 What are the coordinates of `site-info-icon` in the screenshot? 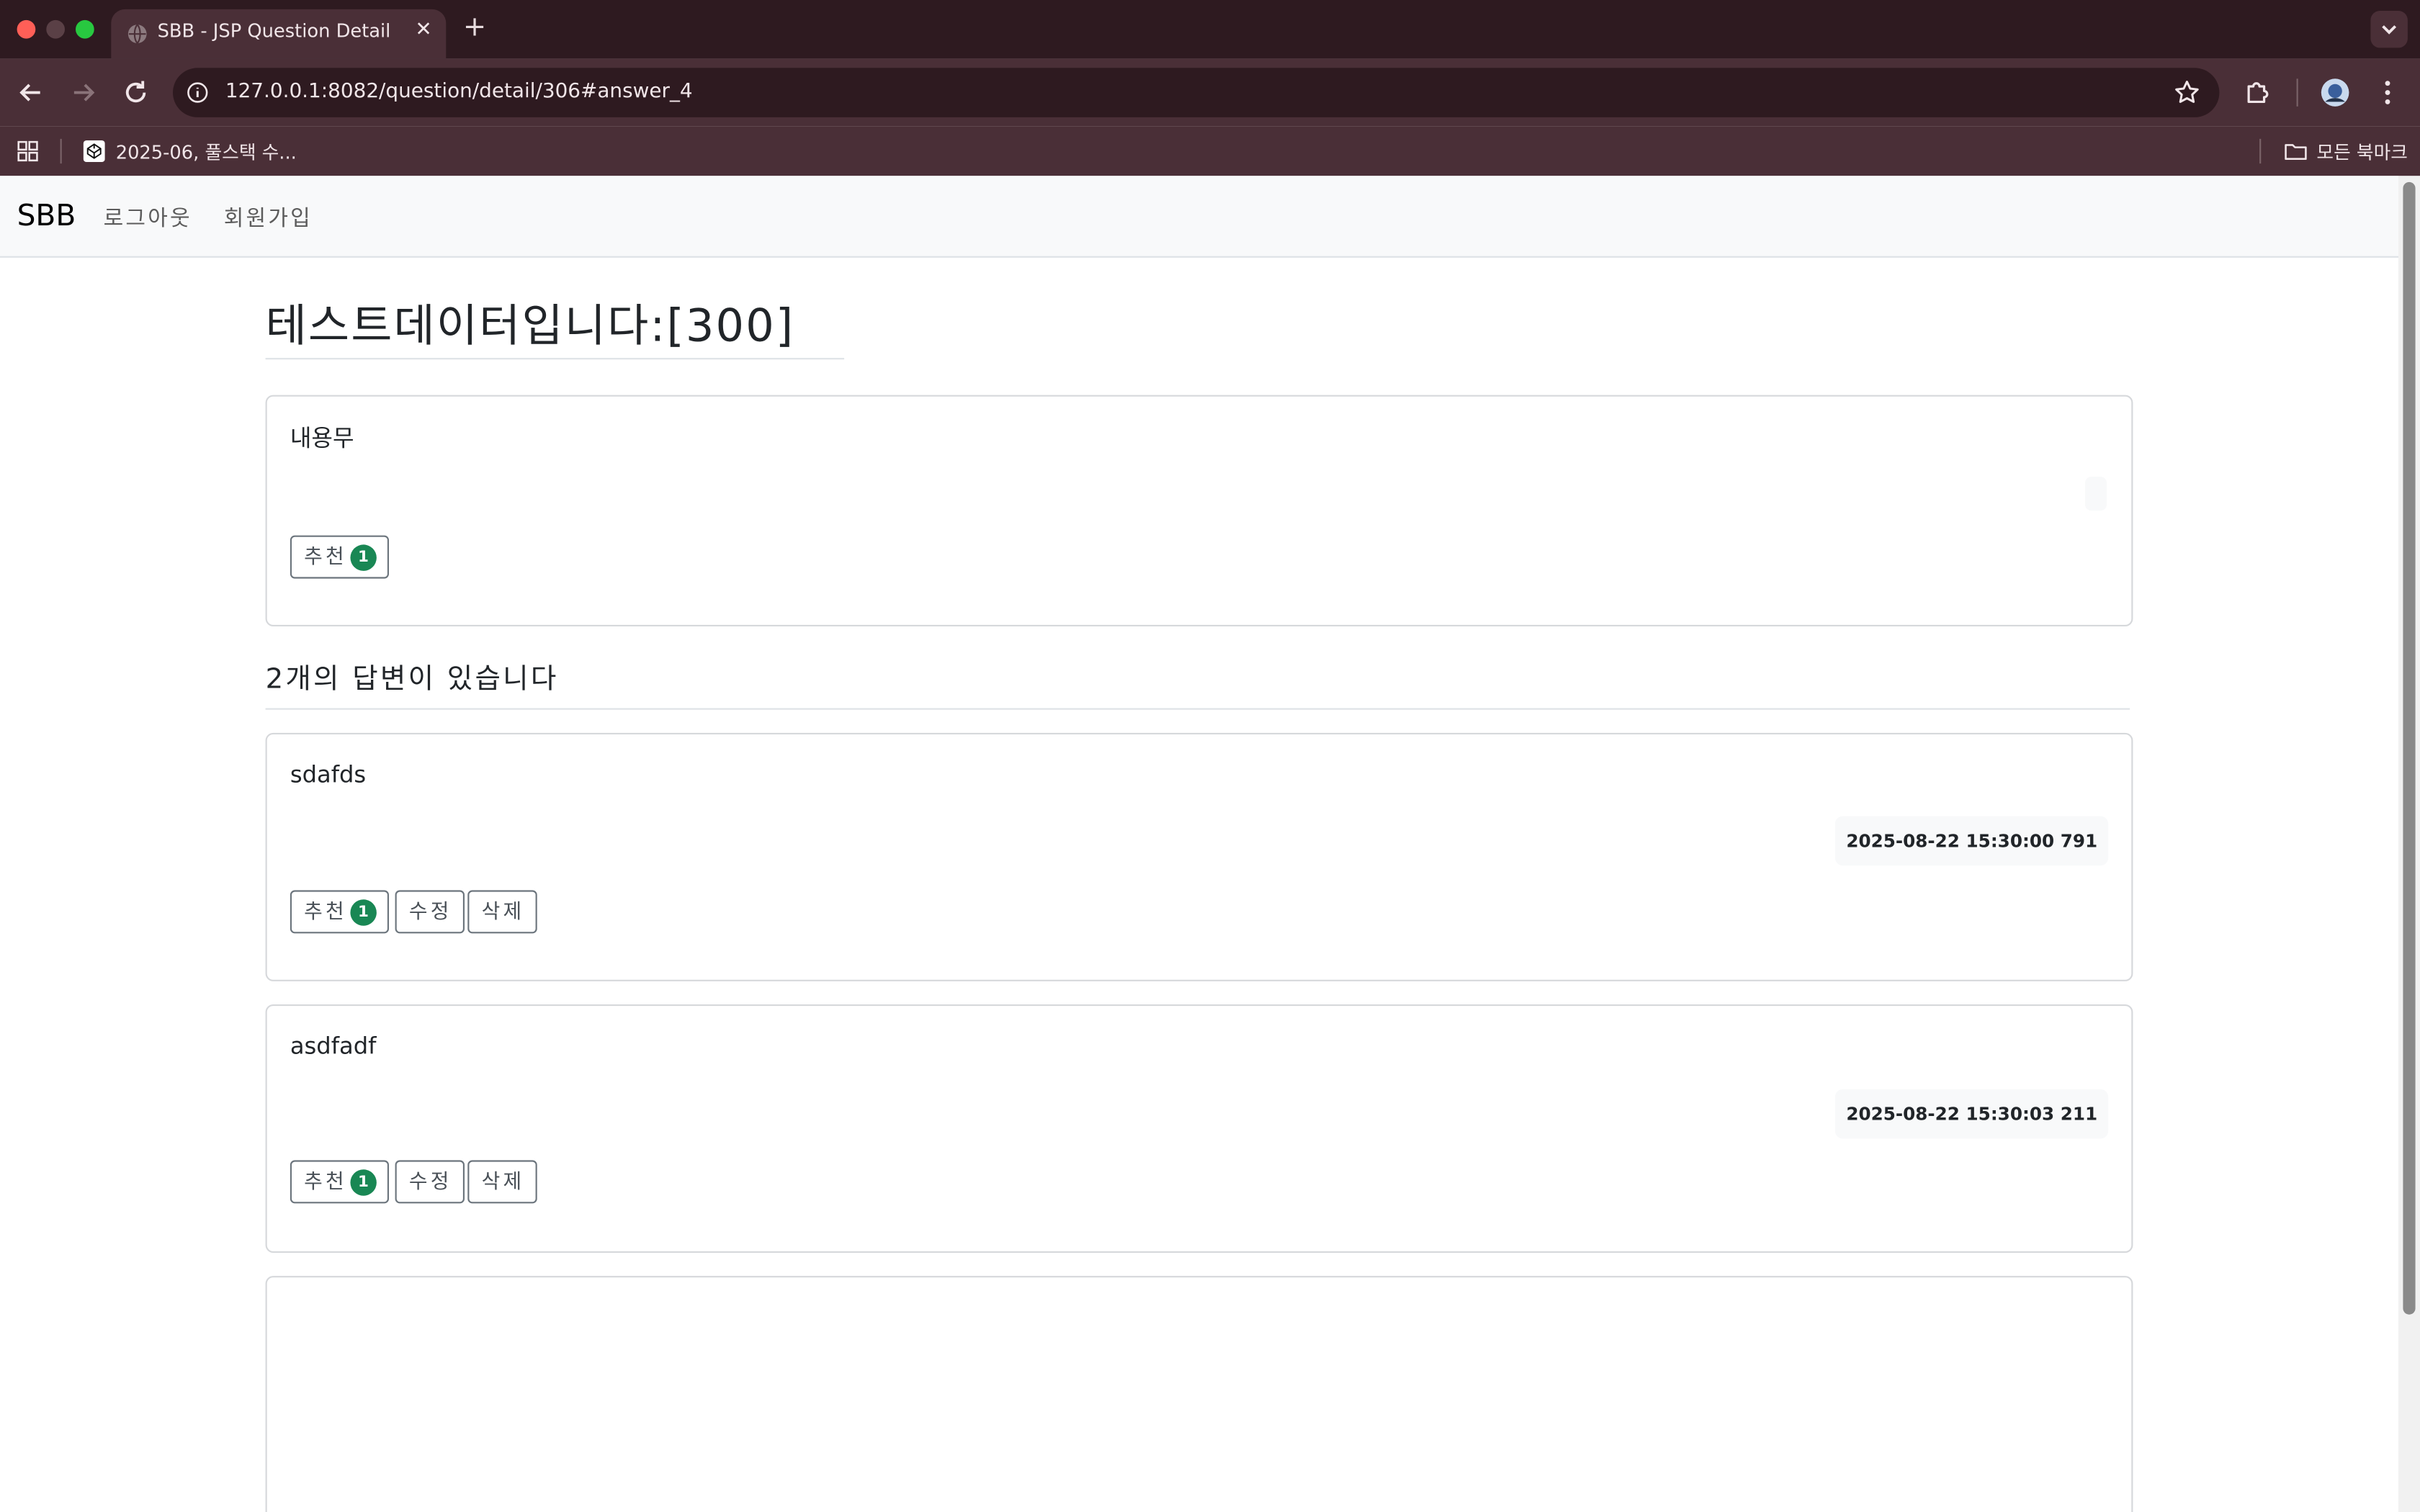 It's located at (197, 93).